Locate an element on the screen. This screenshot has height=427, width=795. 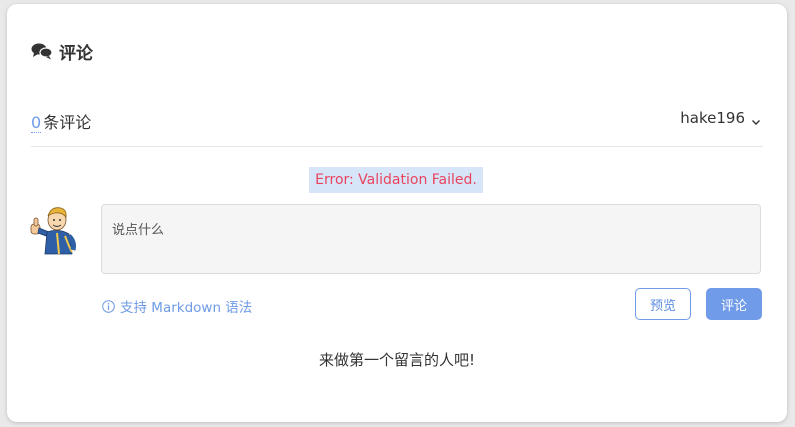
submit-comment-button: 评论 is located at coordinates (734, 304).